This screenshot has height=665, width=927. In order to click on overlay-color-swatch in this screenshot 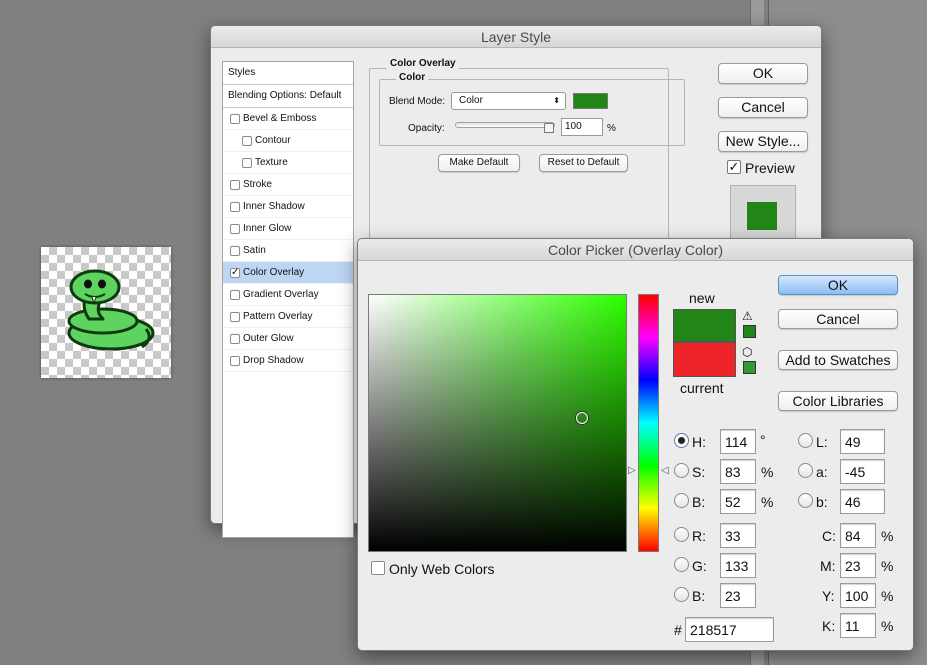, I will do `click(590, 101)`.